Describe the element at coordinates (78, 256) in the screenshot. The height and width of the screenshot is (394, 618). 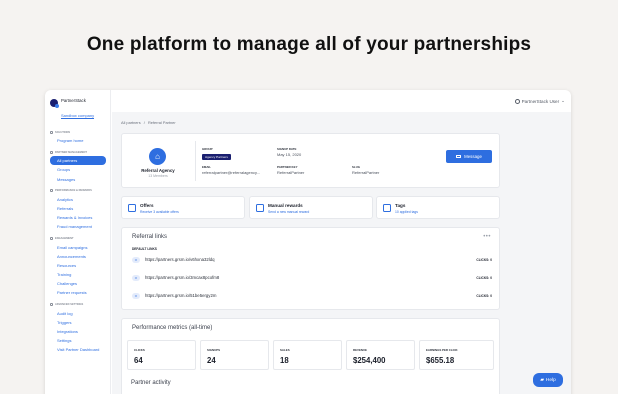
I see `sidebar-item-announcements: Announcements` at that location.